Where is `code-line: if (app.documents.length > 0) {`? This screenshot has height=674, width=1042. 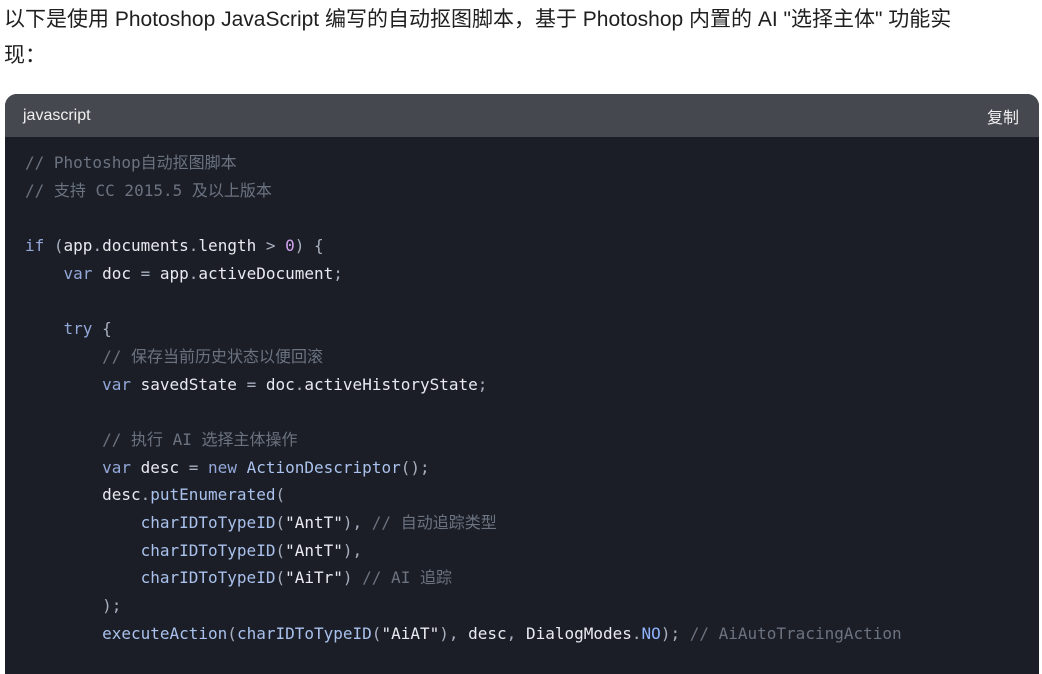 code-line: if (app.documents.length > 0) { is located at coordinates (532, 246).